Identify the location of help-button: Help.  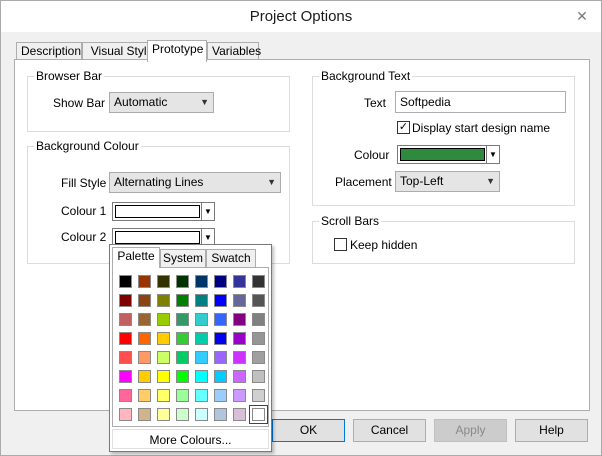
(551, 430).